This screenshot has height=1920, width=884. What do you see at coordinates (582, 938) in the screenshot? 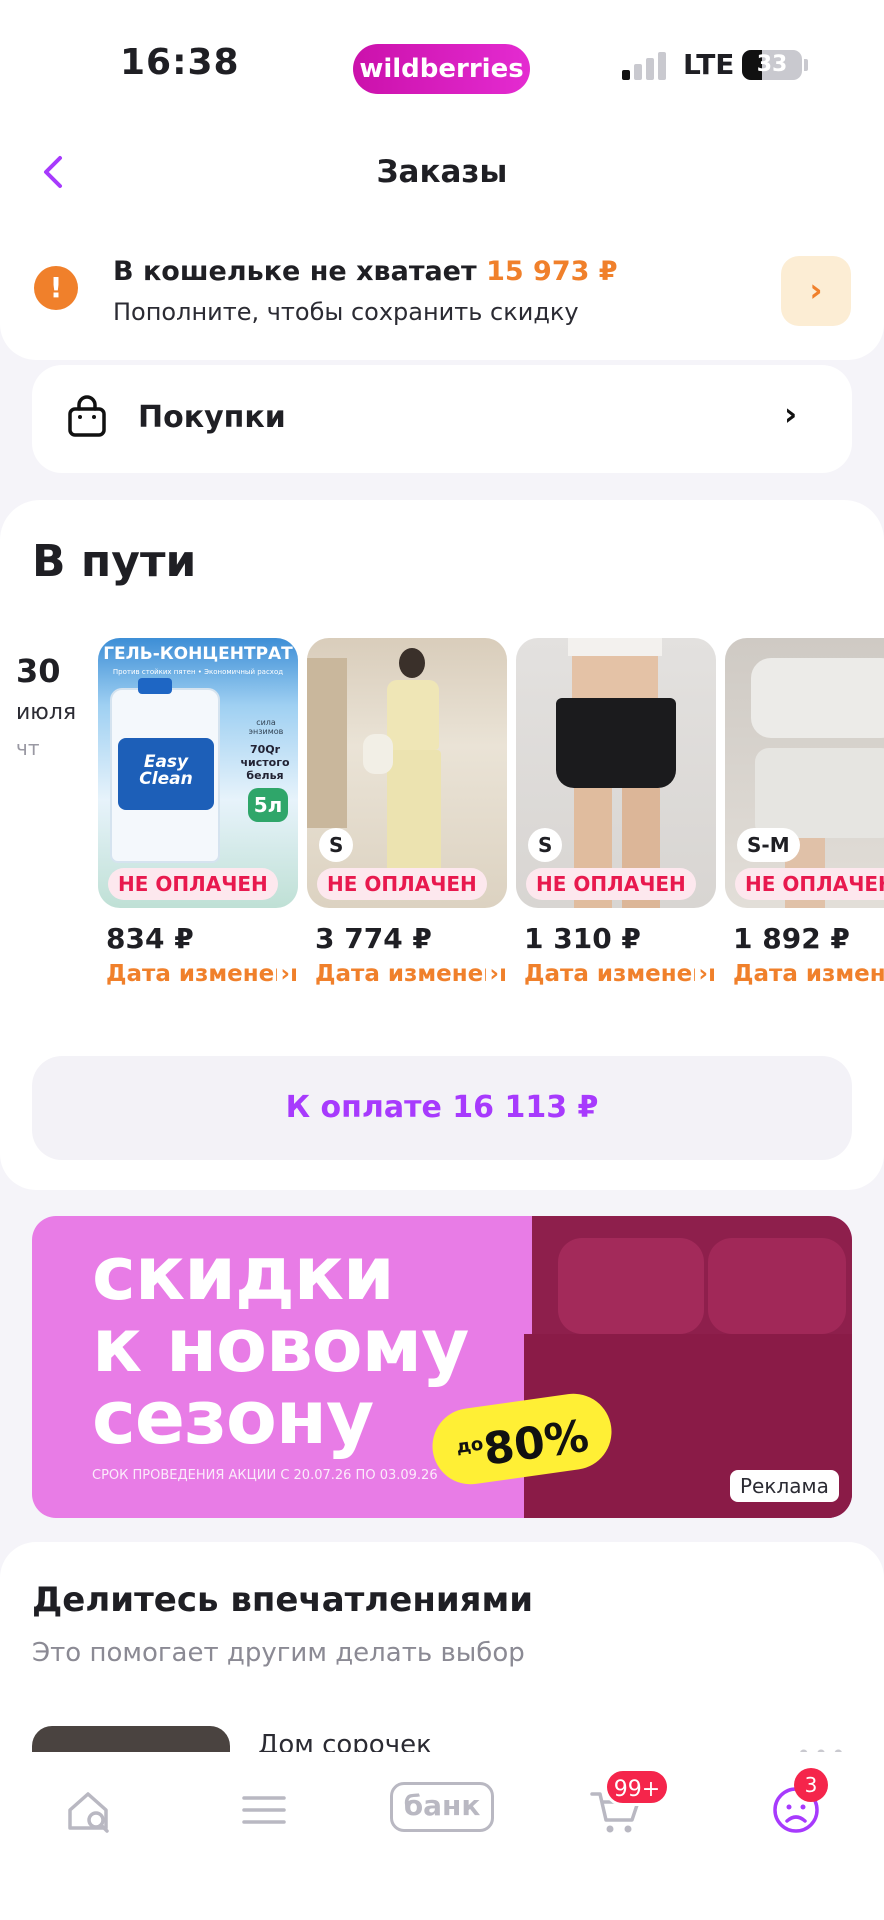
I see `product-price: 1 310 ₽` at bounding box center [582, 938].